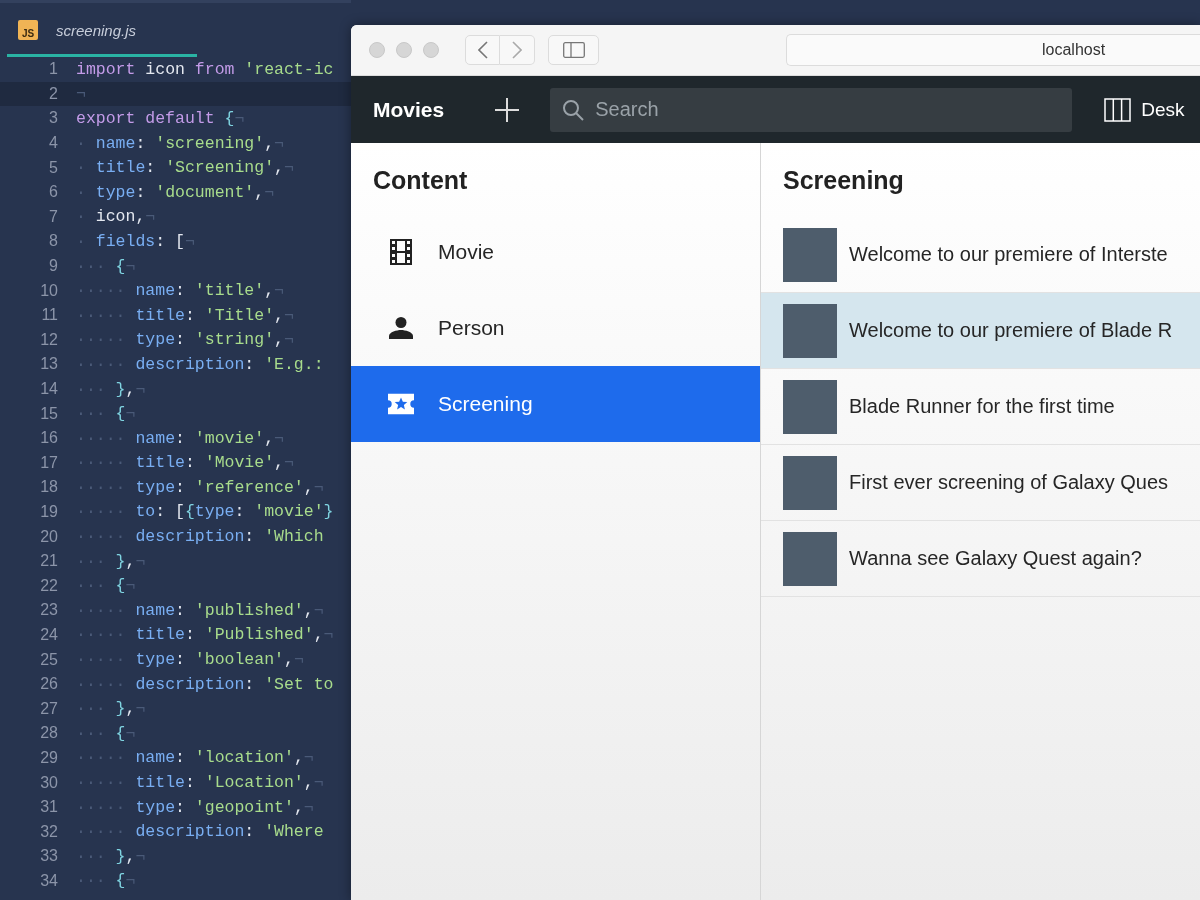 The height and width of the screenshot is (900, 1200). I want to click on line-number: 12, so click(49, 339).